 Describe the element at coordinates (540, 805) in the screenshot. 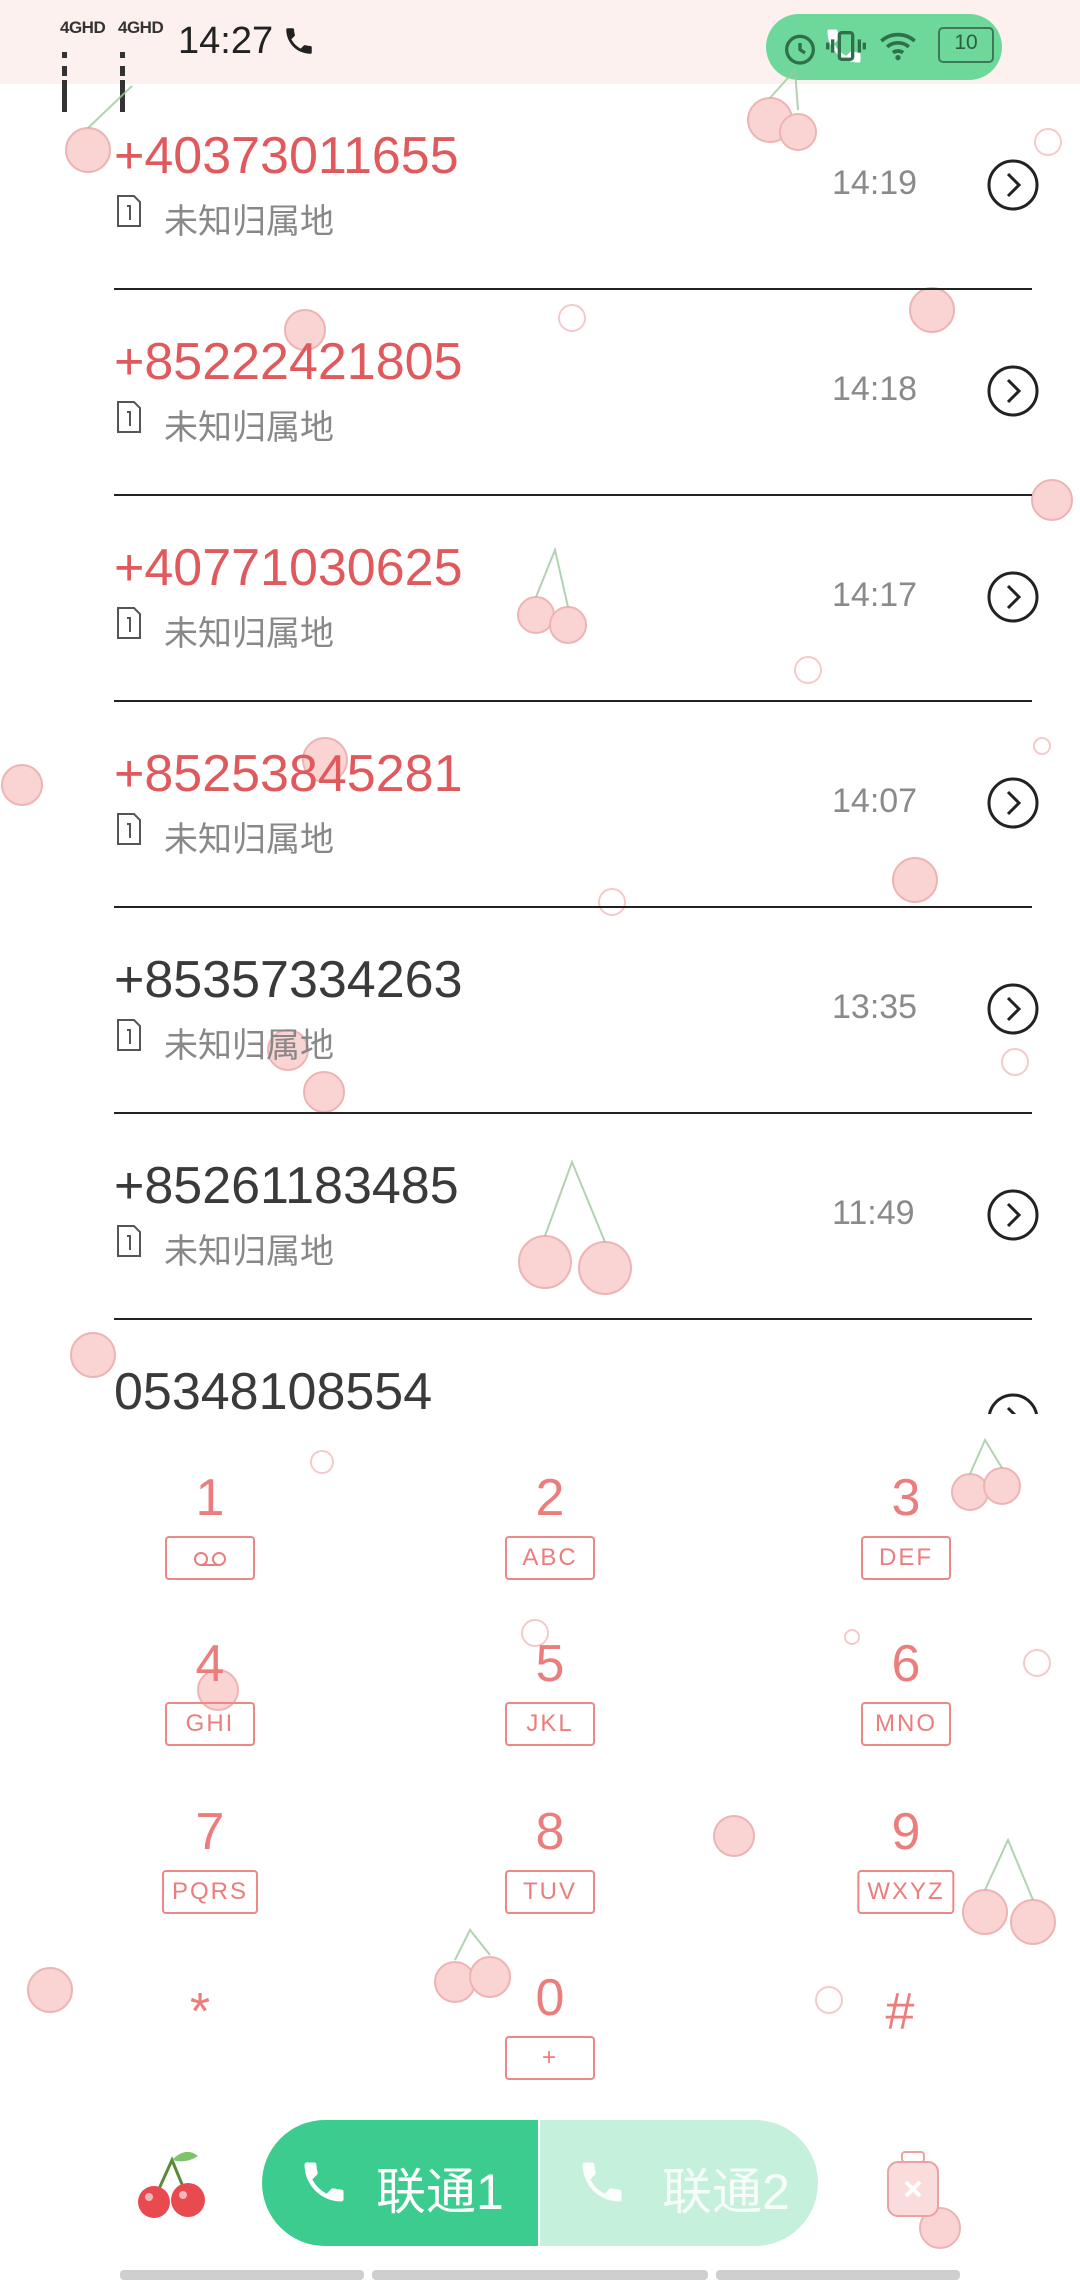

I see `call-log-row: +85253845281 未知归属地 14:07` at that location.